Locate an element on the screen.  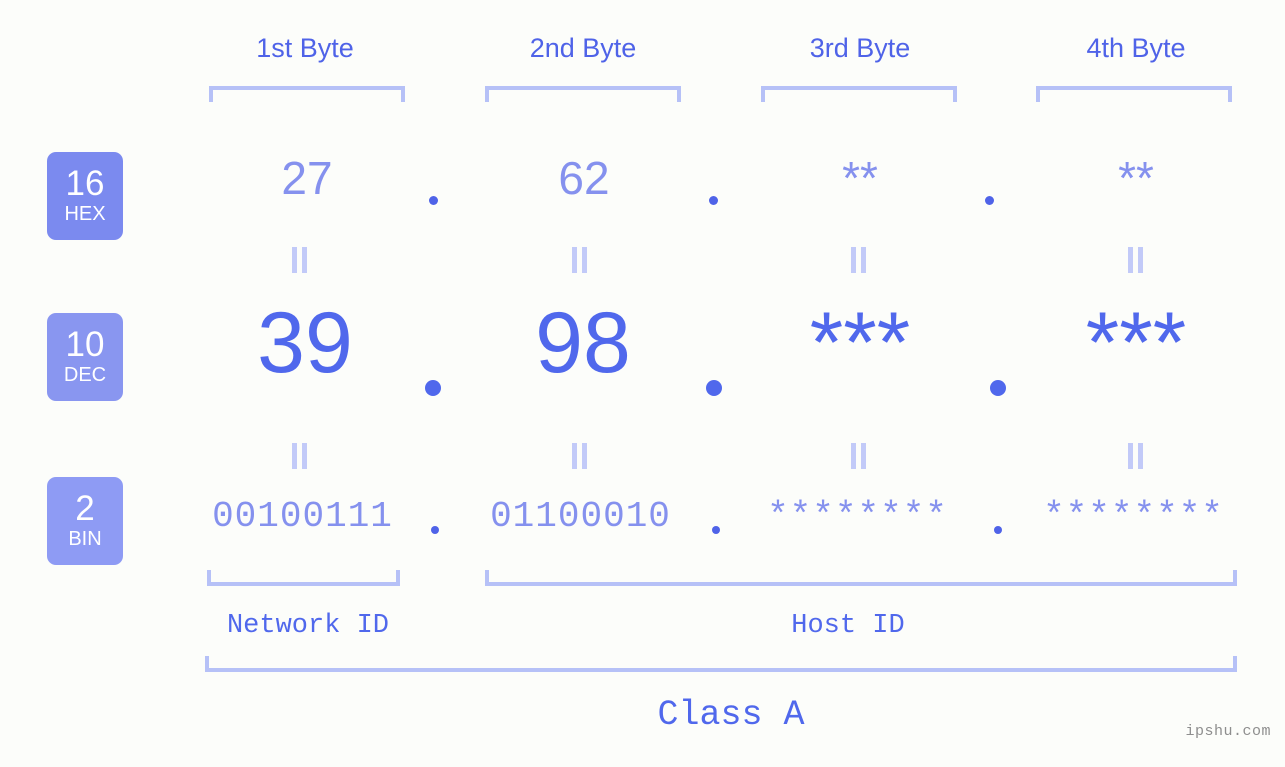
radix-badge-dec: 10 DEC is located at coordinates (85, 357).